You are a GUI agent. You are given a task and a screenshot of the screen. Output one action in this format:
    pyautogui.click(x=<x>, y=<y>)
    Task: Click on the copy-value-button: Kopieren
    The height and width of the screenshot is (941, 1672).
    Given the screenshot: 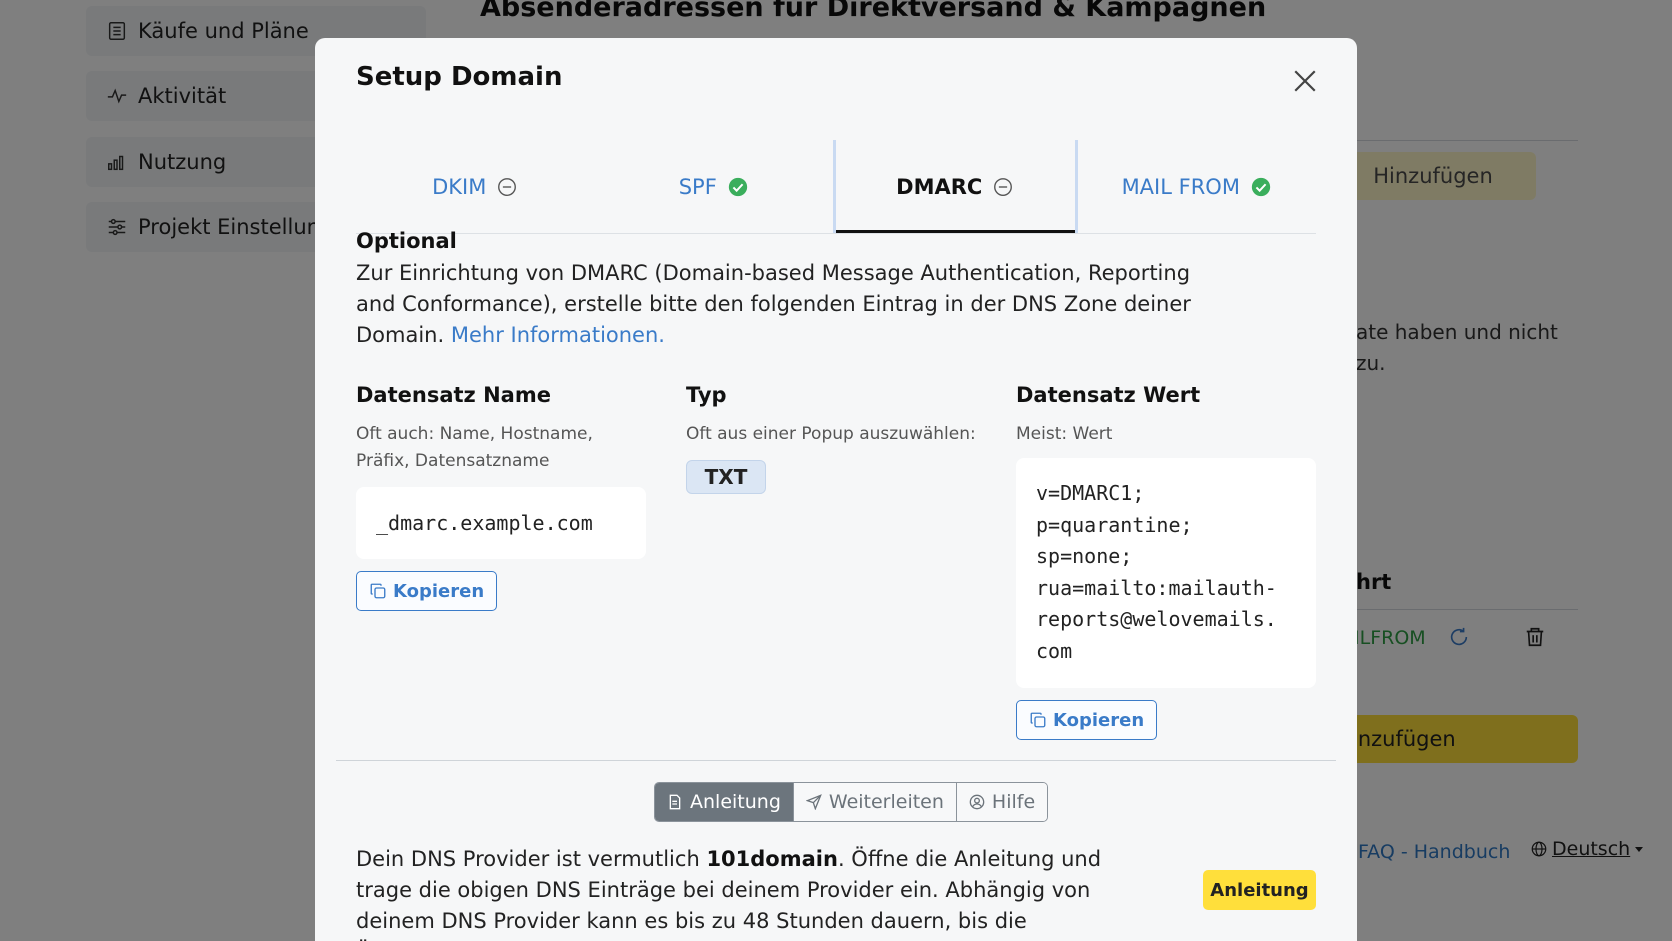 What is the action you would take?
    pyautogui.click(x=1087, y=720)
    